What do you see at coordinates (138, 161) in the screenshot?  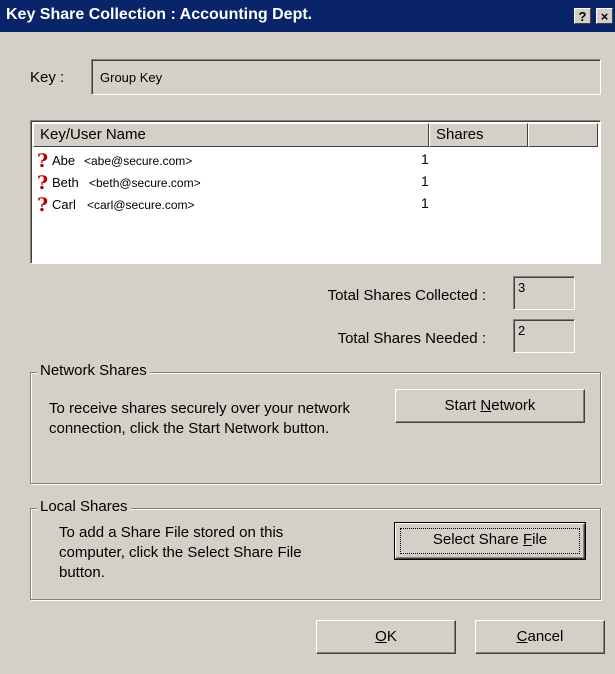 I see `user-email: <abe@secure.com>` at bounding box center [138, 161].